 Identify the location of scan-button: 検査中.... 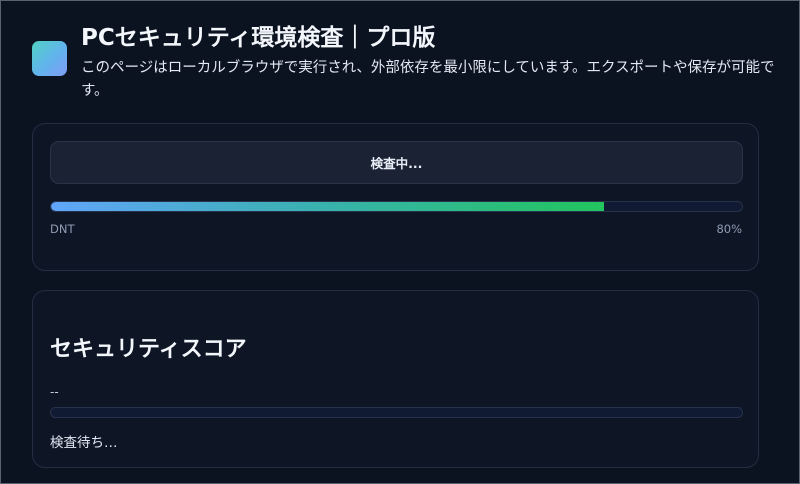
(396, 162).